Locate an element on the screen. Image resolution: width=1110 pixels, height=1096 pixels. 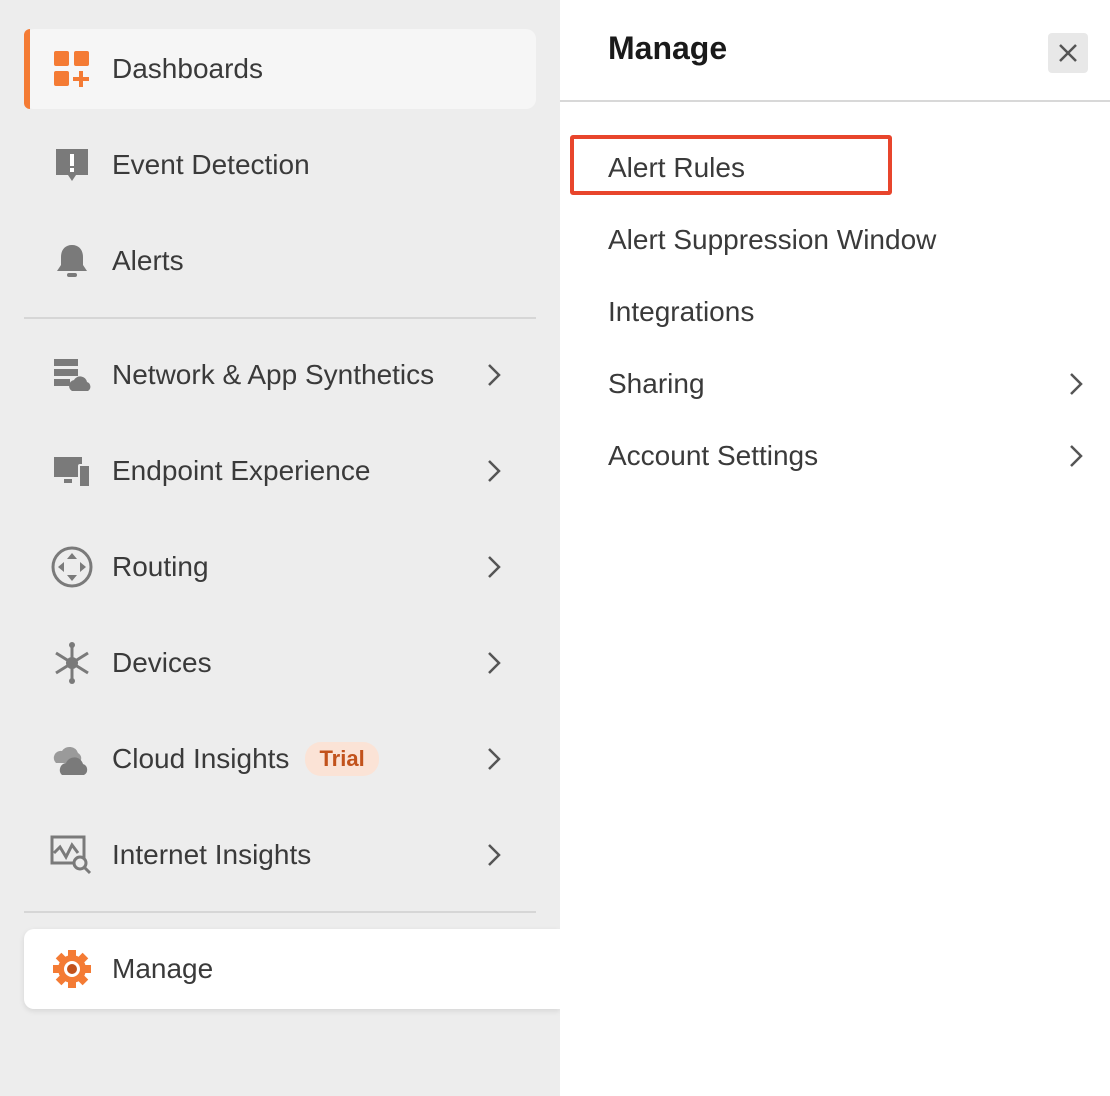
sidebar-item-label: Network & App Synthetics is located at coordinates (273, 374).